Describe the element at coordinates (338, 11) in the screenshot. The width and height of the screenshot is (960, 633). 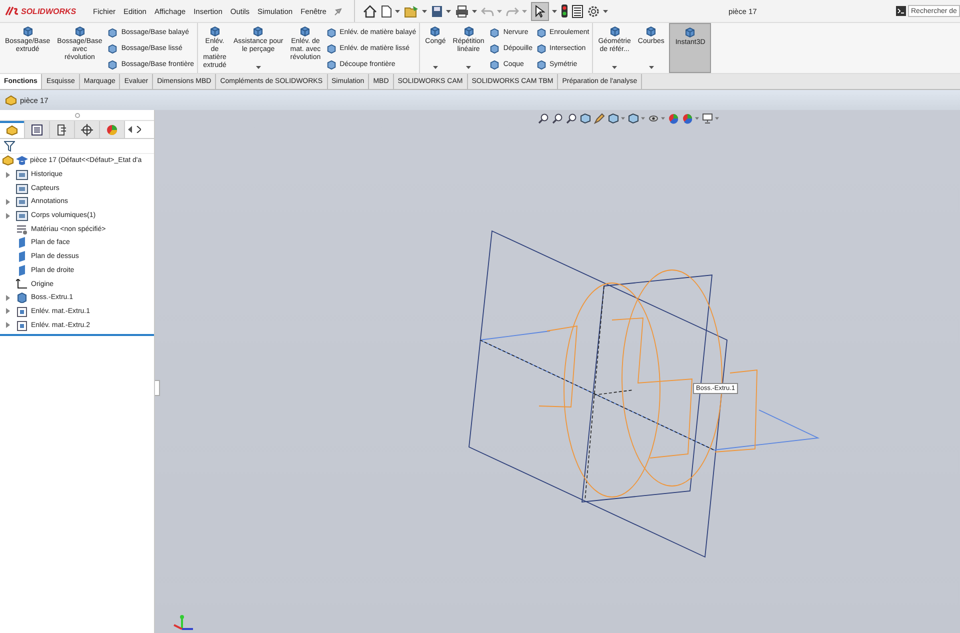
I see `pin-icon` at that location.